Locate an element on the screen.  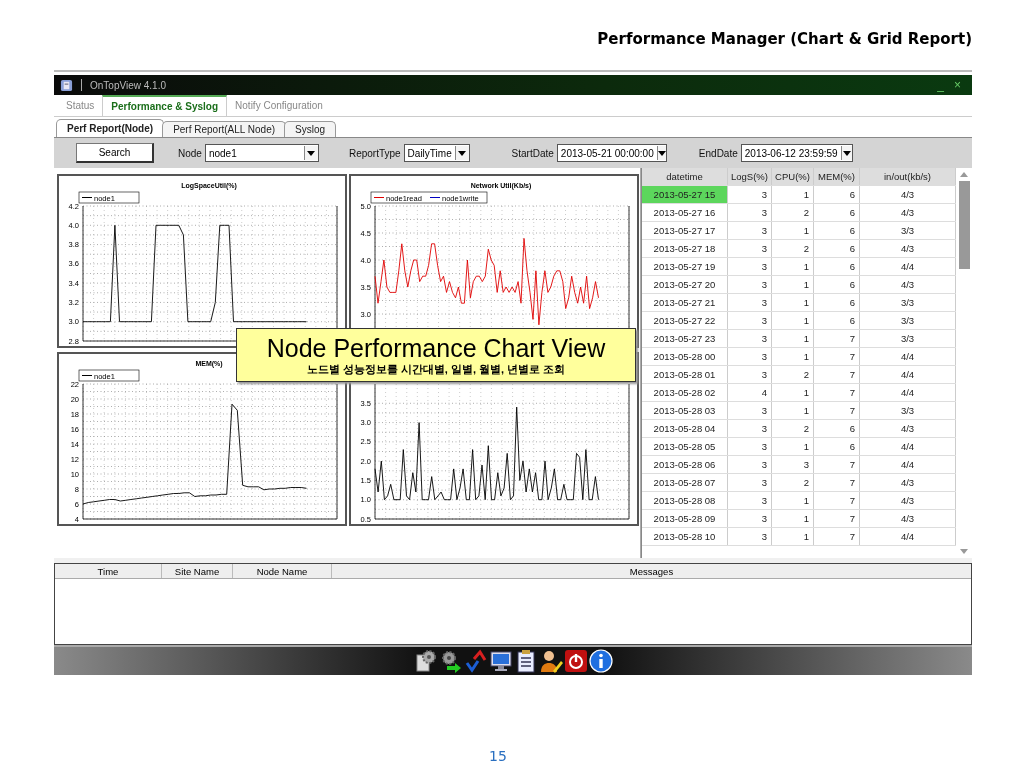
table-cell: 2013-05-28 08 is located at coordinates (685, 500).